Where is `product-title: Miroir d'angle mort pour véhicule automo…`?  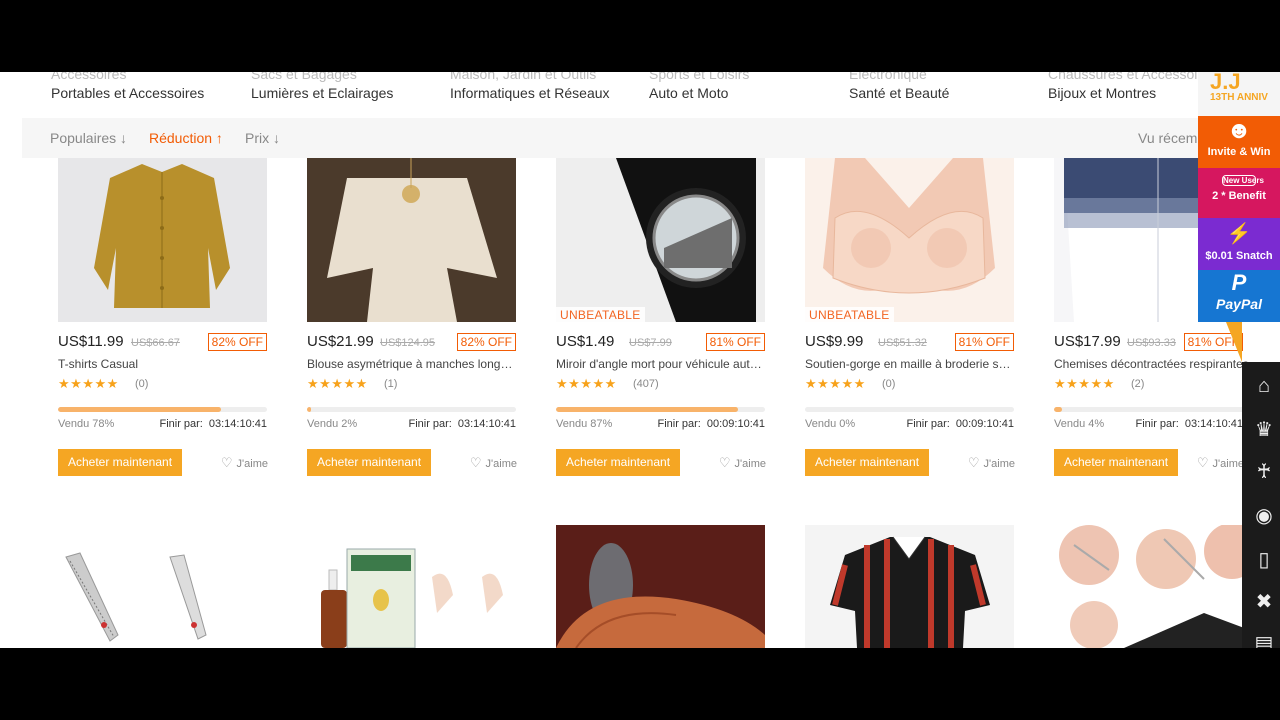 product-title: Miroir d'angle mort pour véhicule automo… is located at coordinates (660, 364).